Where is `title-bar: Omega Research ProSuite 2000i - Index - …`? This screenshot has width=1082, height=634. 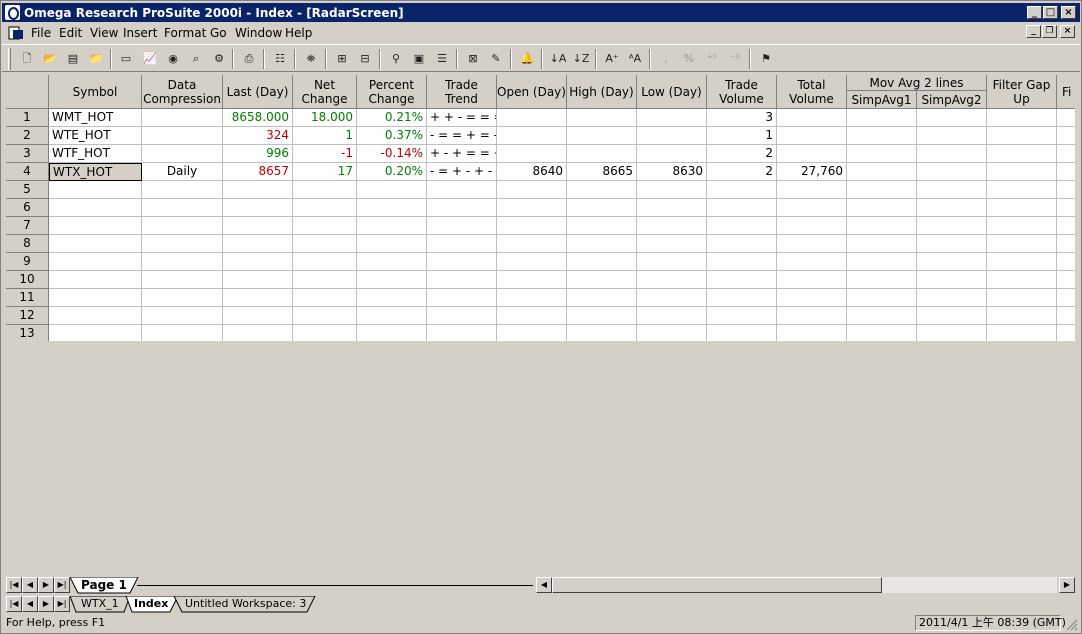
title-bar: Omega Research ProSuite 2000i - Index - … is located at coordinates (541, 12).